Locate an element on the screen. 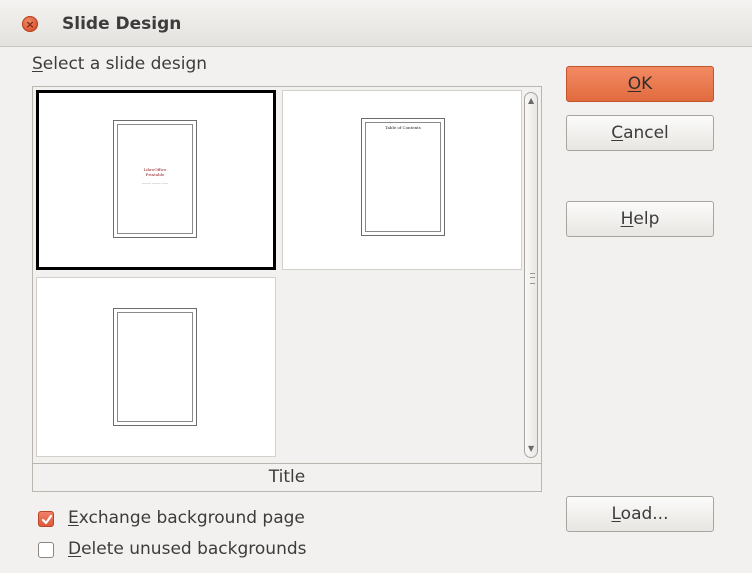 This screenshot has width=752, height=573. vertical-scrollbar: ▲ ▼ is located at coordinates (531, 275).